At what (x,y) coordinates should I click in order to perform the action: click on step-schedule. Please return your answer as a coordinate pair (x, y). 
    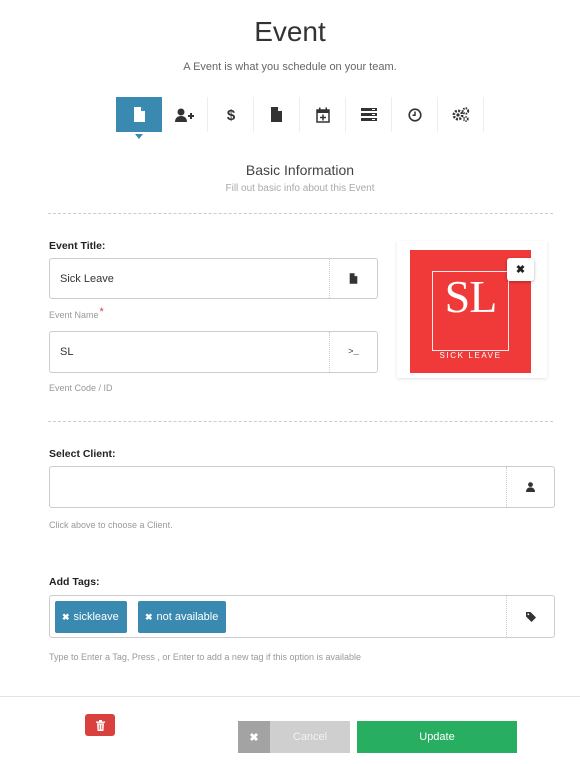
    Looking at the image, I should click on (323, 114).